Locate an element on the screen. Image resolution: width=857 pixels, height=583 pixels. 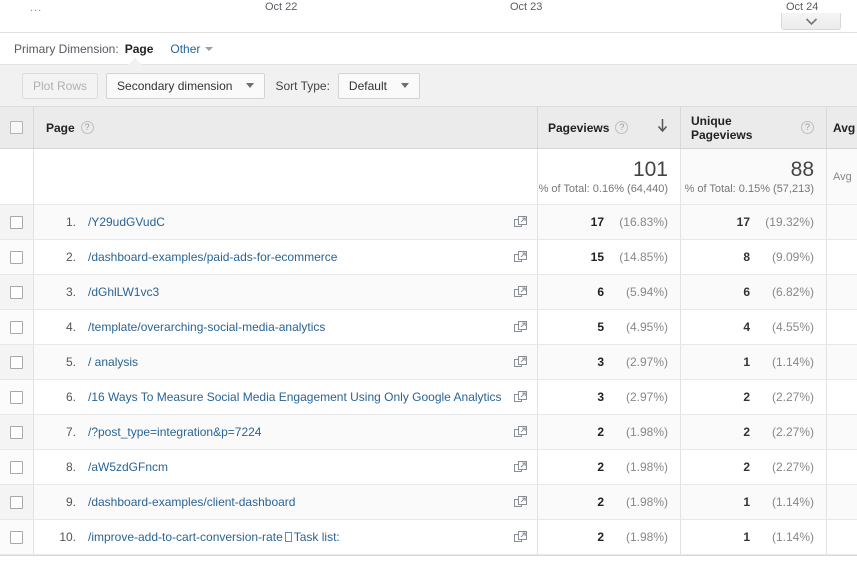
row-unique-pageviews-value: 1 is located at coordinates (746, 537).